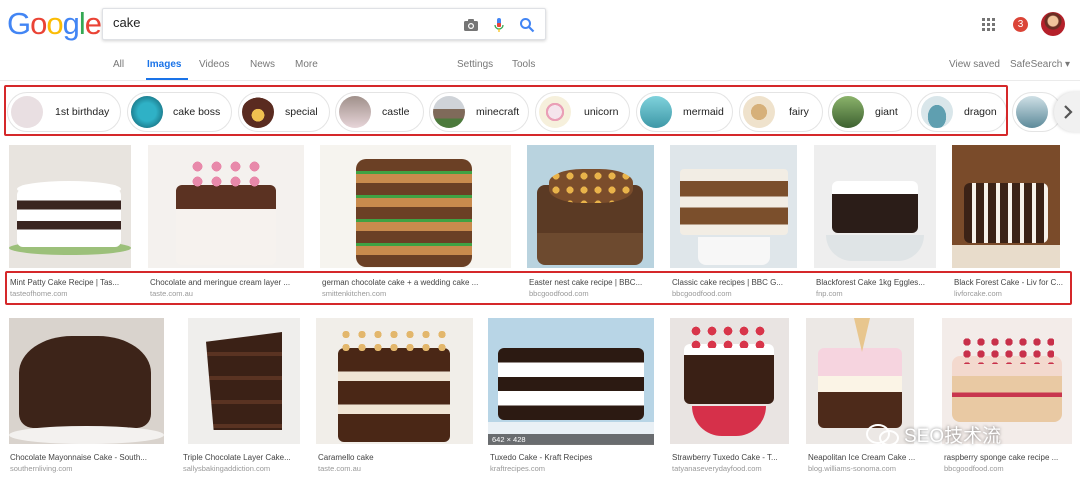 The image size is (1080, 483). What do you see at coordinates (395, 457) in the screenshot?
I see `result-title: Caramello cake` at bounding box center [395, 457].